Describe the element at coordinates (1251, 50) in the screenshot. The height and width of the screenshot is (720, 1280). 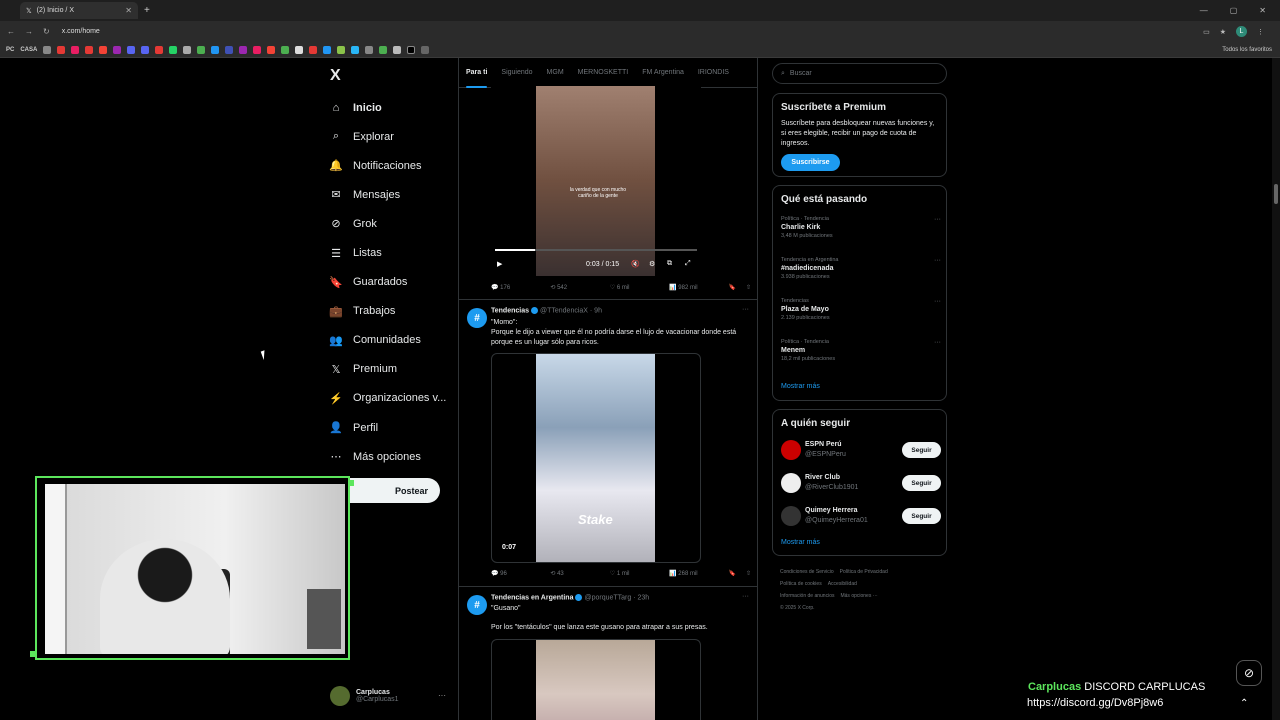
I see `all-bookmarks: Todos los favoritos` at that location.